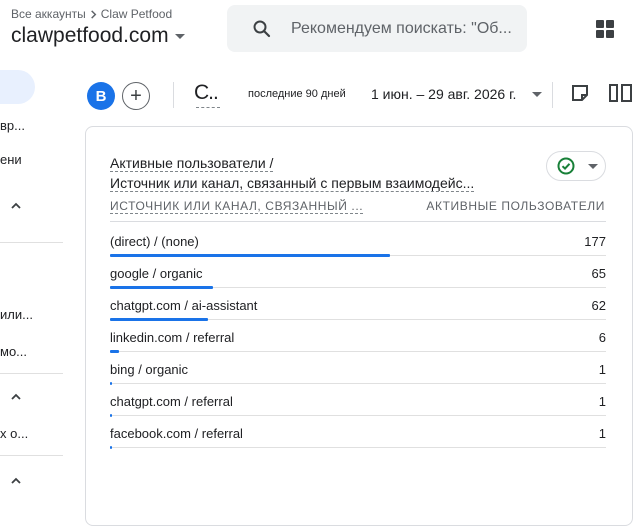 The height and width of the screenshot is (526, 633). What do you see at coordinates (17, 87) in the screenshot?
I see `nav-active-item` at bounding box center [17, 87].